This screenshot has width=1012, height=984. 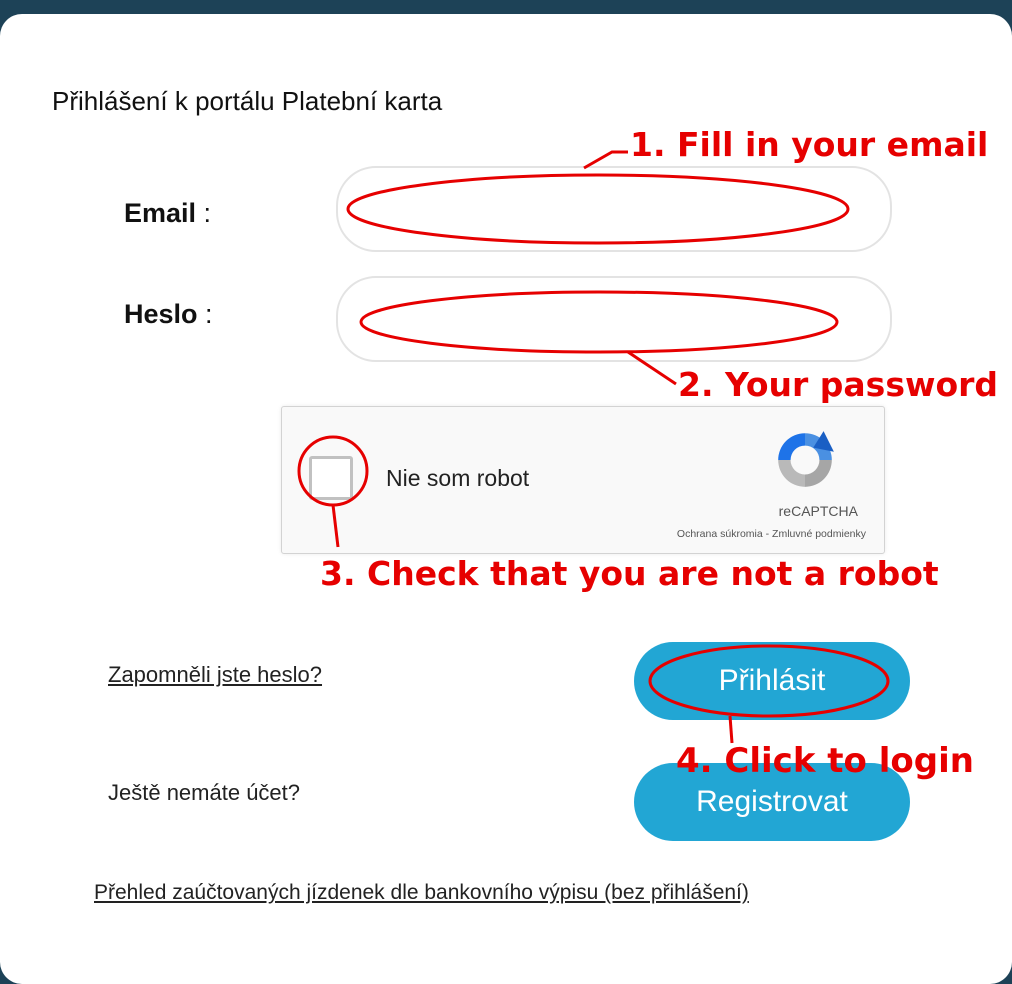 What do you see at coordinates (204, 792) in the screenshot?
I see `no-account-text: Ještě nemáte účet?` at bounding box center [204, 792].